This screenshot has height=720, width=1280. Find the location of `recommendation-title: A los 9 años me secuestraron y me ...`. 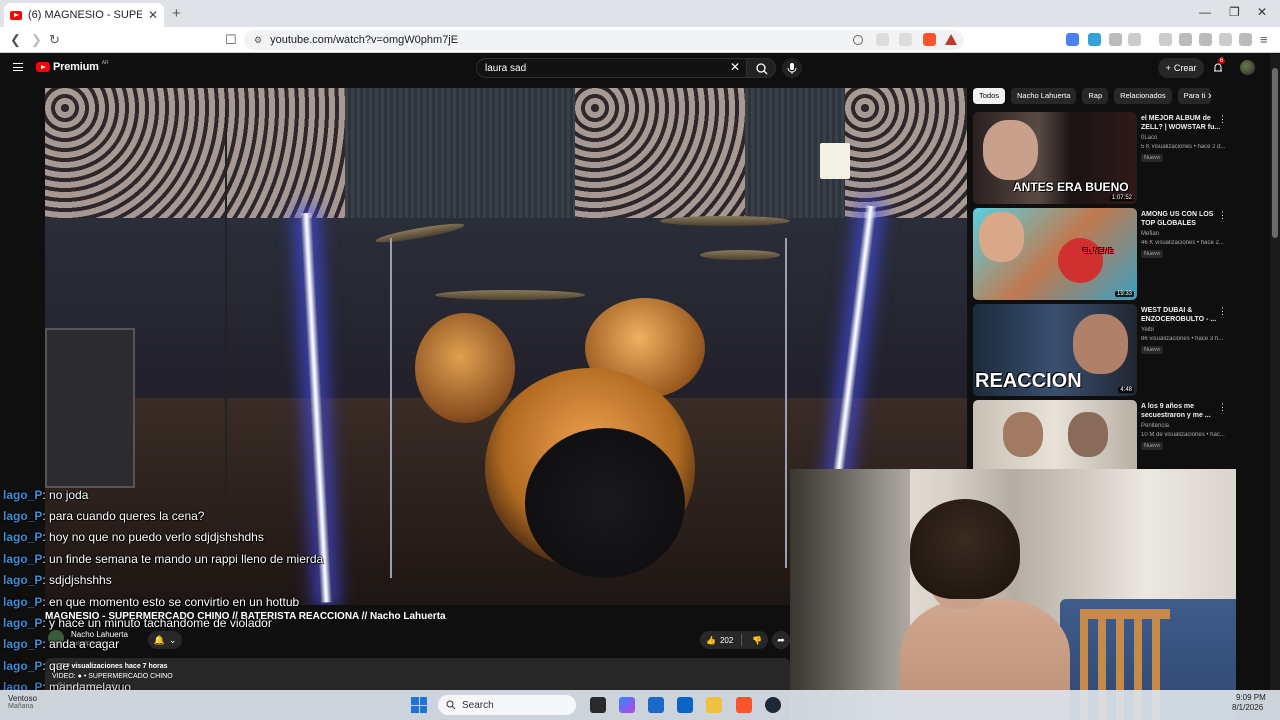

recommendation-title: A los 9 años me secuestraron y me ... is located at coordinates (1183, 411).